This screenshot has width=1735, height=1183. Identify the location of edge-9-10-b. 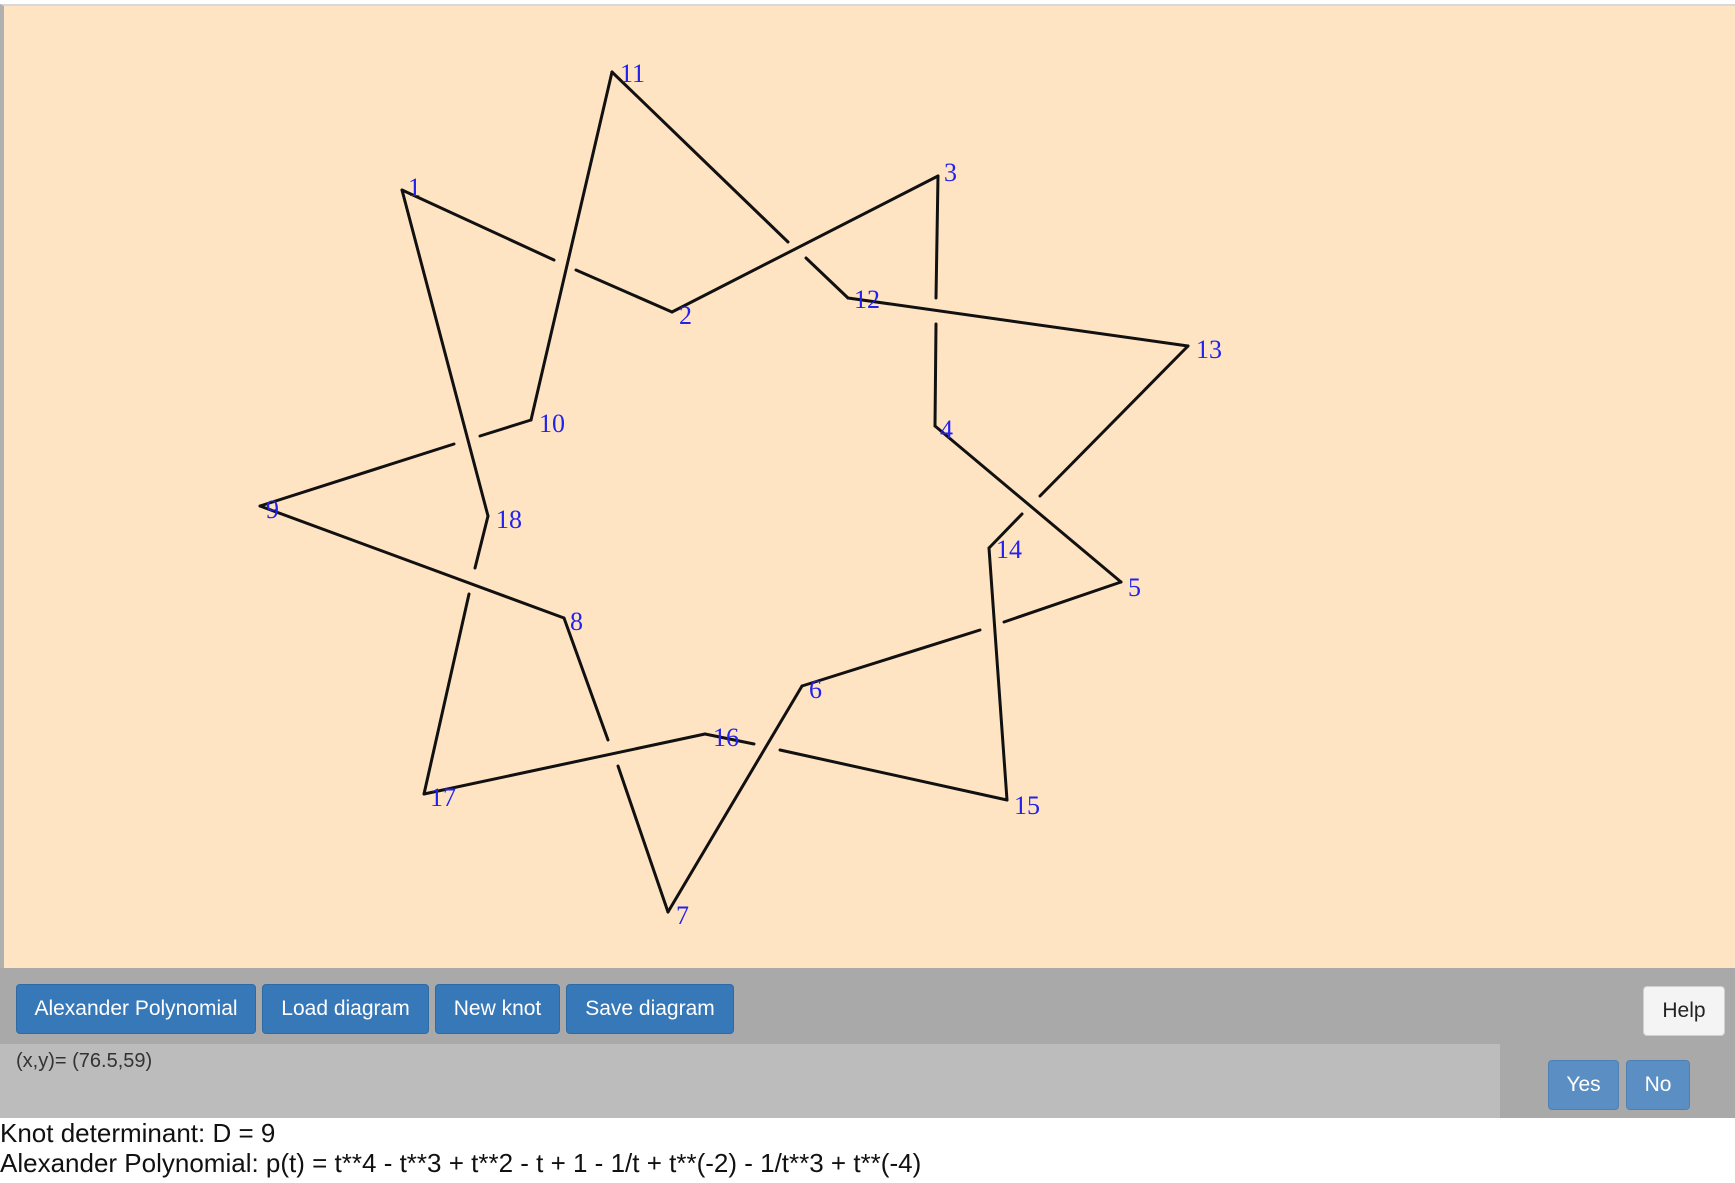
(505, 428).